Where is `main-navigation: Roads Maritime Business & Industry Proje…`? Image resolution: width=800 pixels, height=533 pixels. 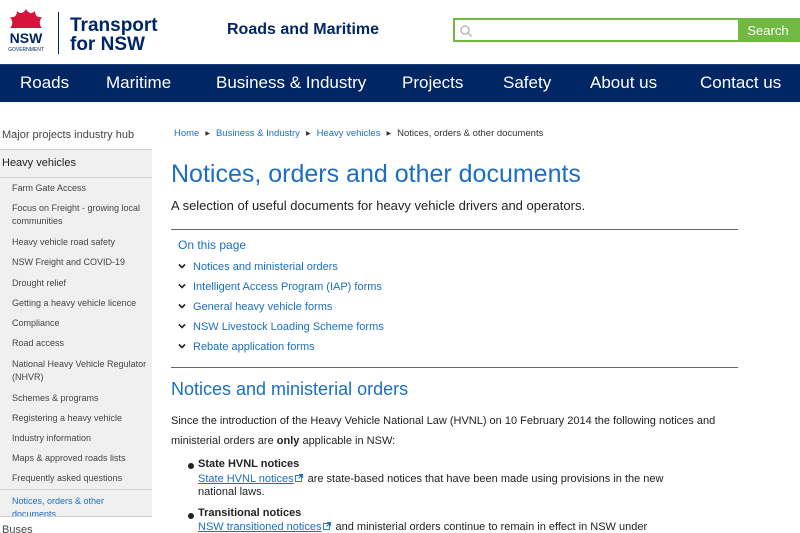
main-navigation: Roads Maritime Business & Industry Proje… is located at coordinates (400, 83).